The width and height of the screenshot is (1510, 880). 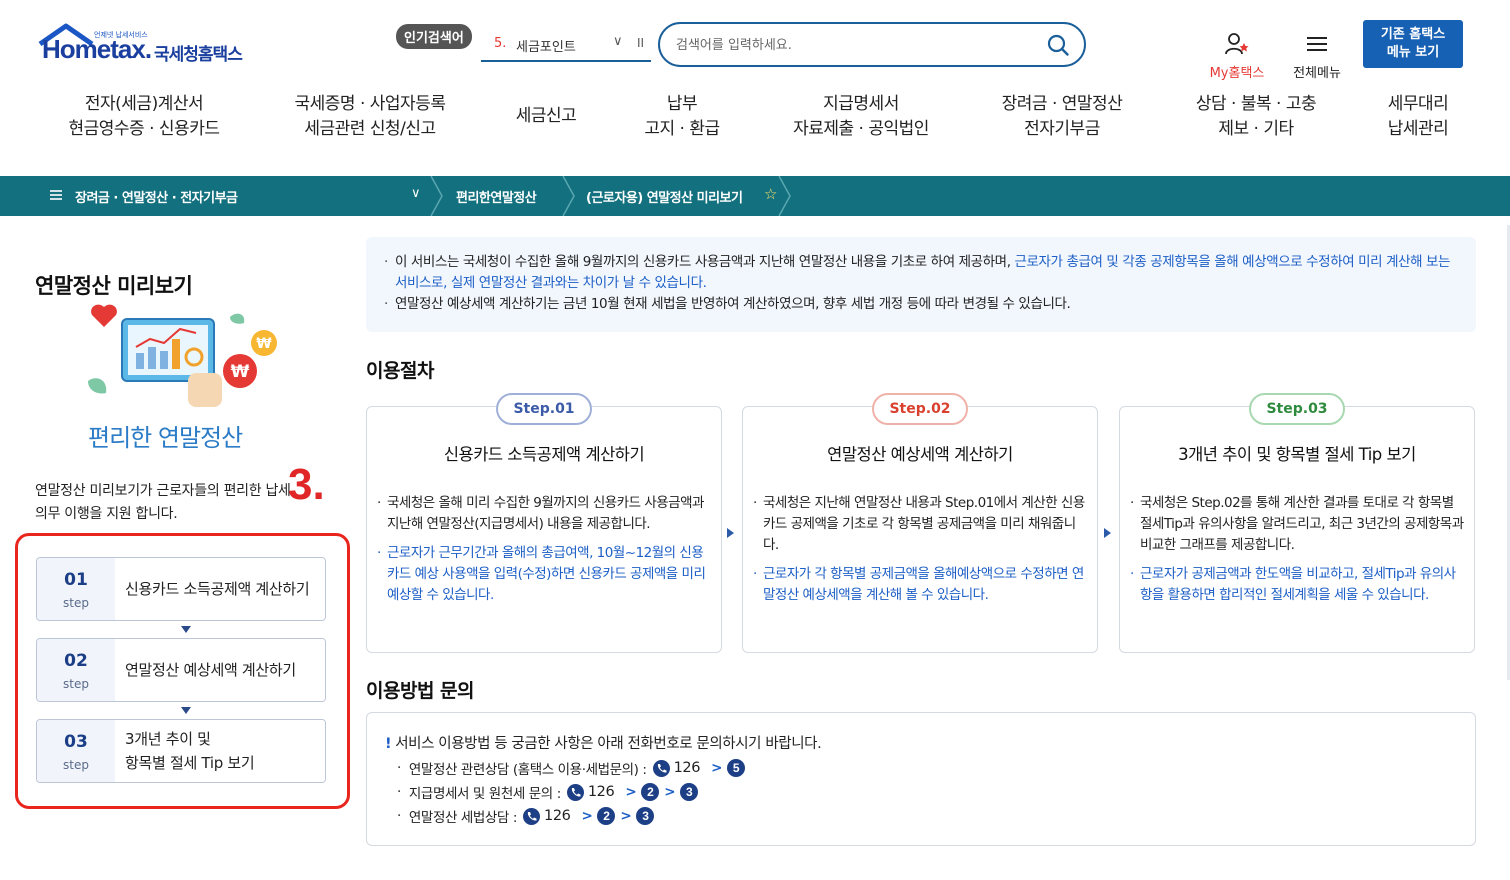 I want to click on nav-label-line2: 자료제출 · 공익법인, so click(x=861, y=129).